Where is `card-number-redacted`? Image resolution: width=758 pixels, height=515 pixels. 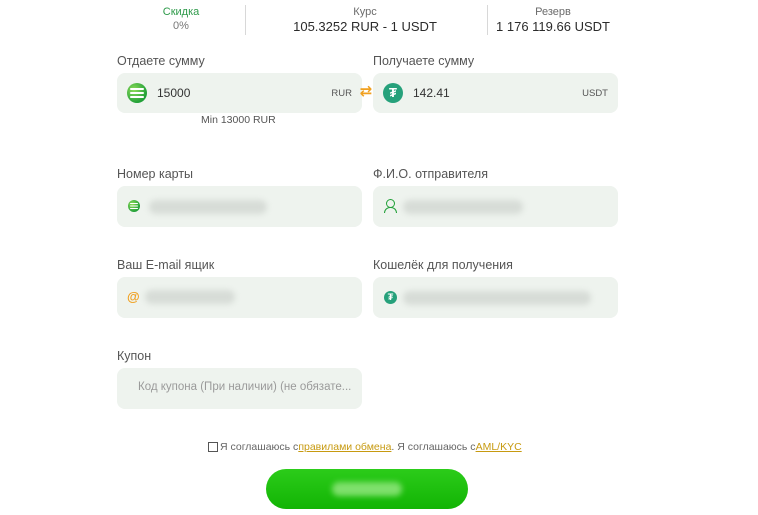
card-number-redacted is located at coordinates (208, 207).